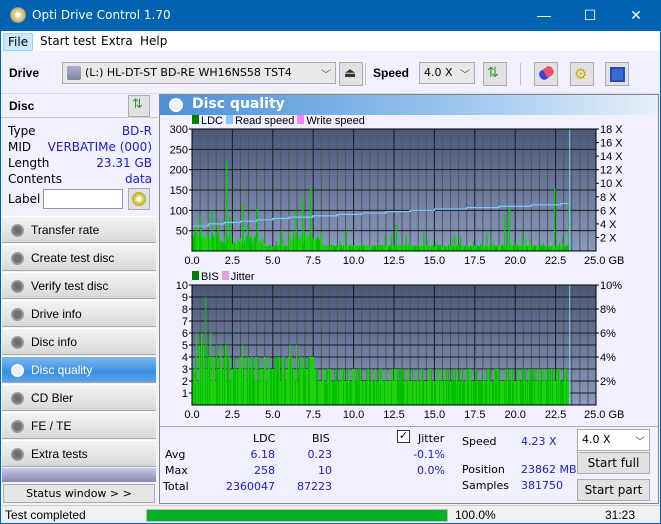 The width and height of the screenshot is (661, 524). I want to click on disc-mid-row: MID VERBATIMe (000), so click(80, 148).